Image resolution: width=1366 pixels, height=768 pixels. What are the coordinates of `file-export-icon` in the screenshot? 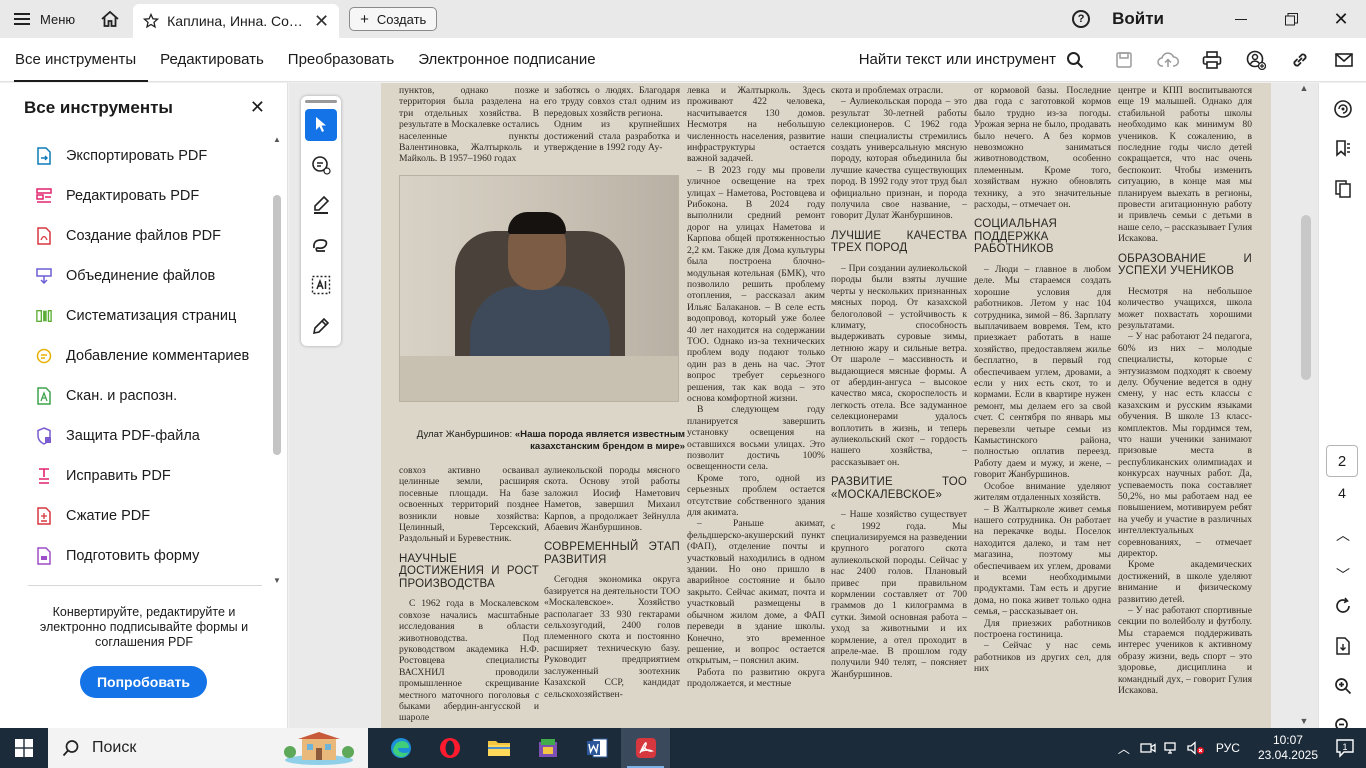 It's located at (1343, 646).